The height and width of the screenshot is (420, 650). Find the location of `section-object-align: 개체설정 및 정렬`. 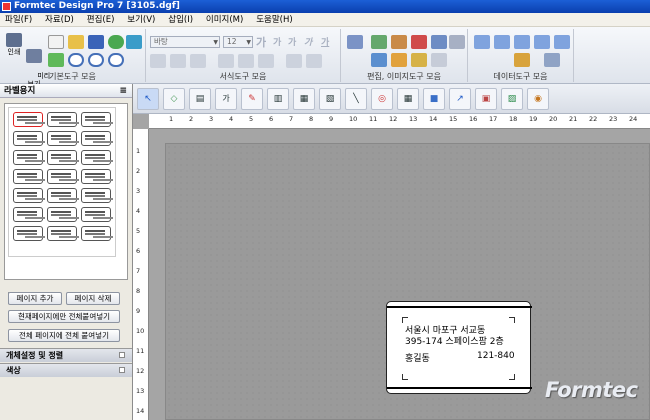

section-object-align: 개체설정 및 정렬 is located at coordinates (66, 355).